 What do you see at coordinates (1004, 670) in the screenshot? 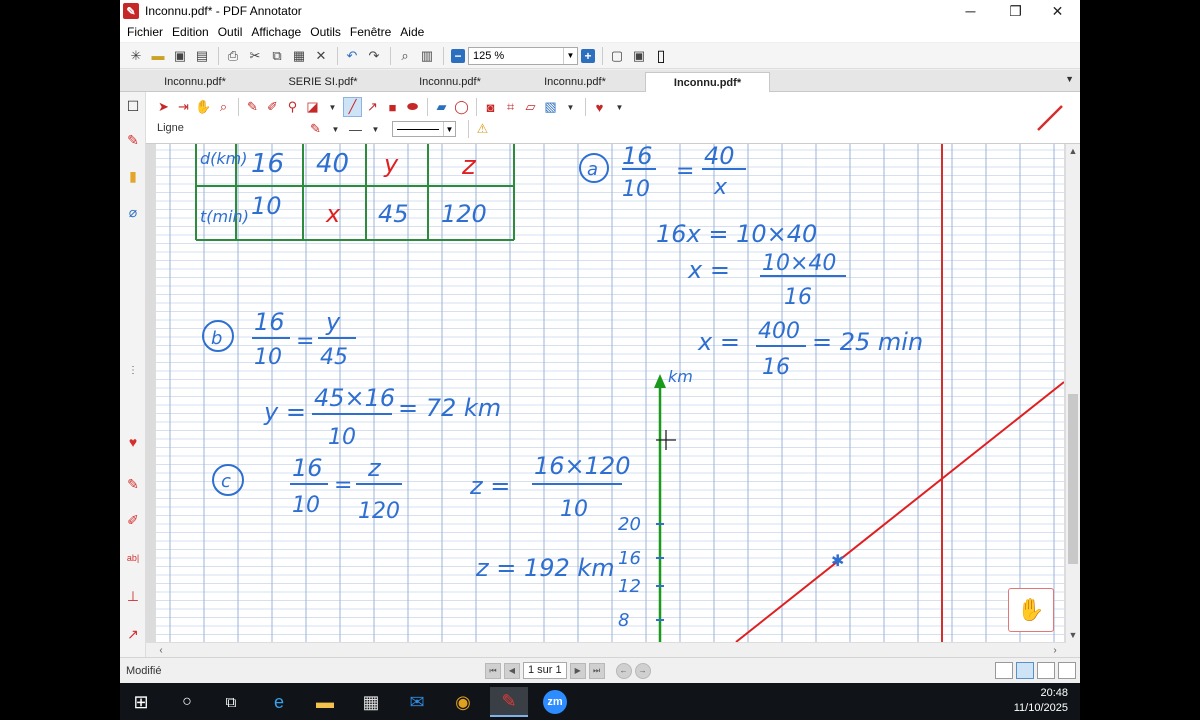
I see `view-single-icon` at bounding box center [1004, 670].